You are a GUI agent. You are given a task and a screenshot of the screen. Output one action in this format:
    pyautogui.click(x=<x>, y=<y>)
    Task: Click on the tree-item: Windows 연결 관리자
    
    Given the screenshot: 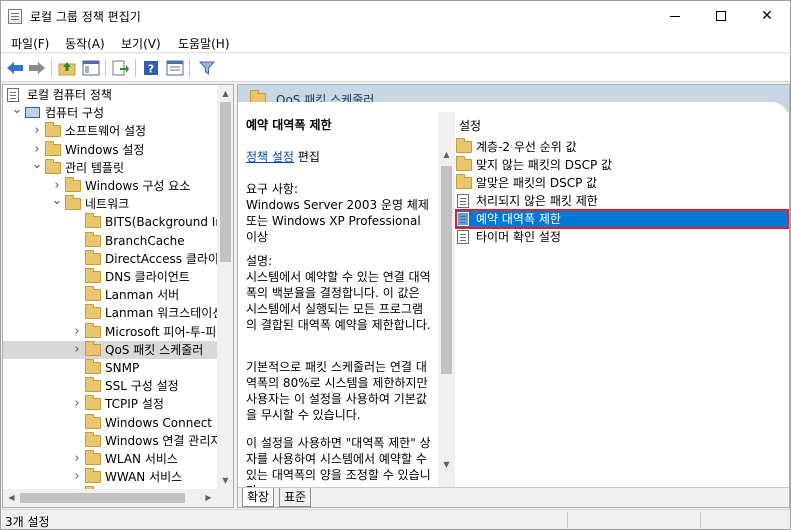 What is the action you would take?
    pyautogui.click(x=112, y=440)
    